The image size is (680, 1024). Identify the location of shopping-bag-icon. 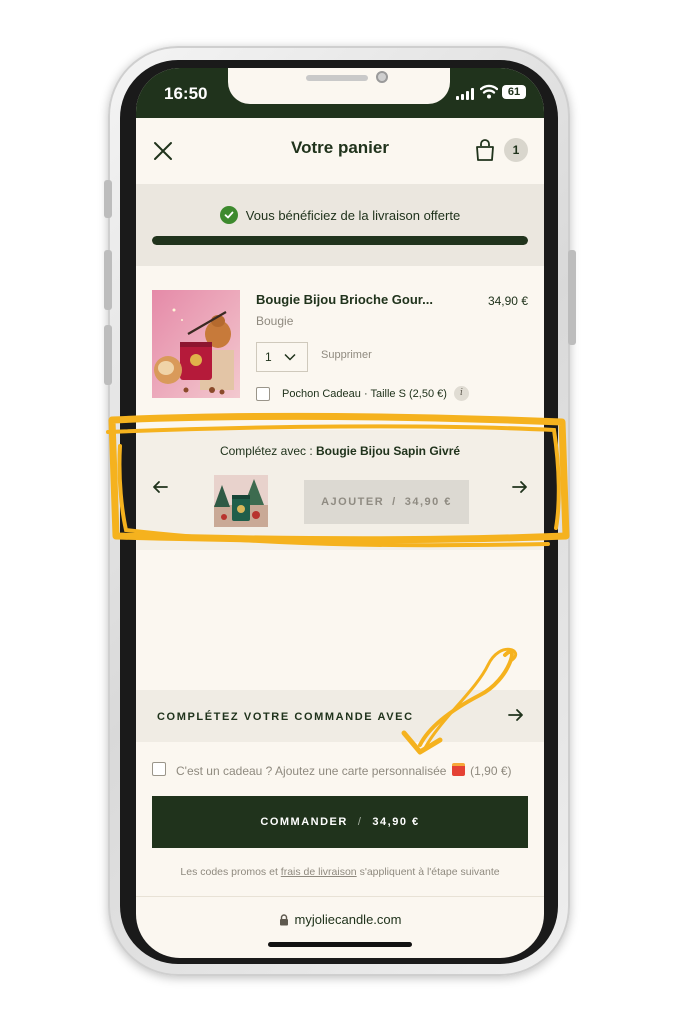
(485, 150).